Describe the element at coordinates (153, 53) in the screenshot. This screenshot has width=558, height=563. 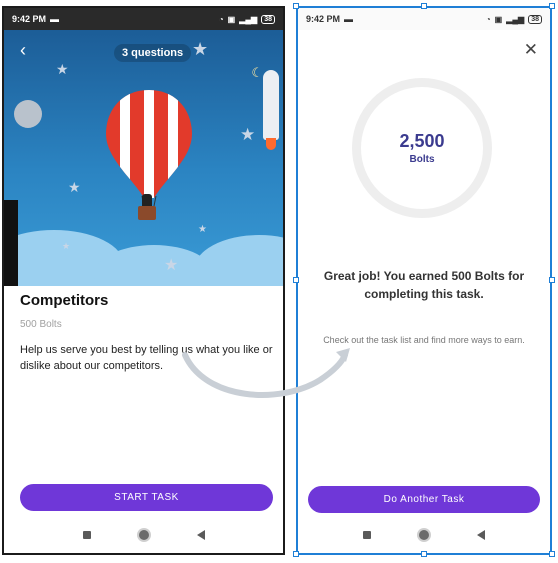
I see `questions-count-badge: 3 questions` at that location.